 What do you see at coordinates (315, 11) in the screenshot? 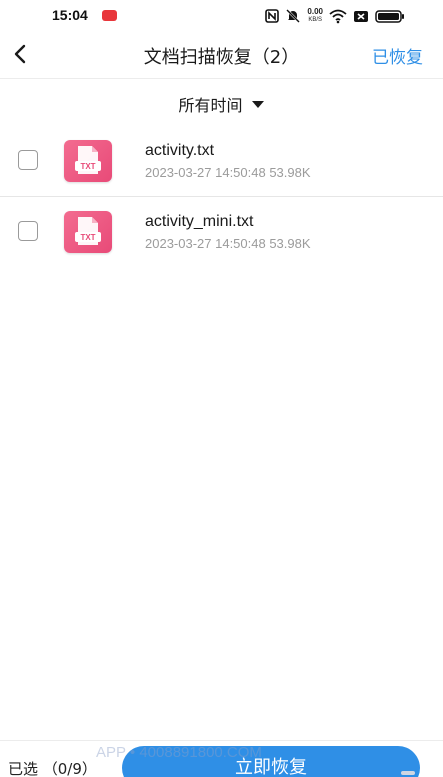
I see `network-speed-value: 0.00` at bounding box center [315, 11].